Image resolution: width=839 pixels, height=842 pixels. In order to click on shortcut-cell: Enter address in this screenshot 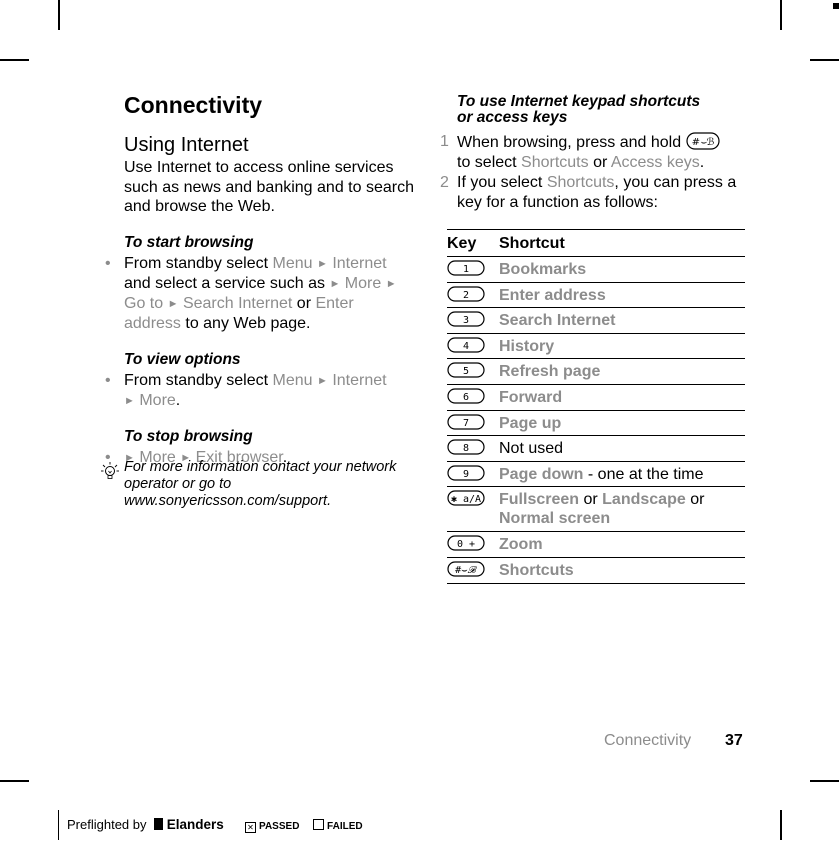, I will do `click(622, 295)`.